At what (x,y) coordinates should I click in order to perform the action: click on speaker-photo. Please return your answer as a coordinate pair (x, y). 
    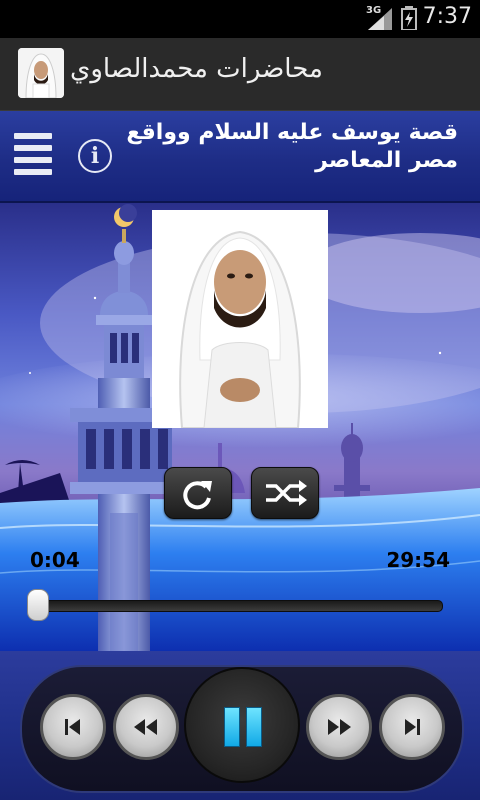
    Looking at the image, I should click on (240, 319).